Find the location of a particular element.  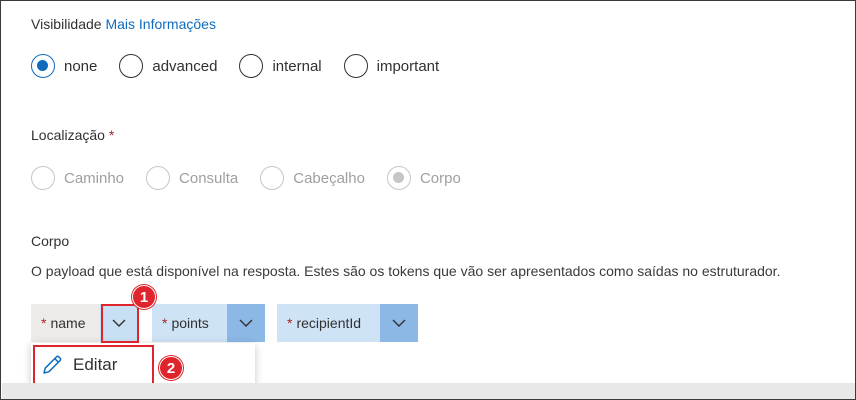

menu-item-label: Editar is located at coordinates (95, 364).